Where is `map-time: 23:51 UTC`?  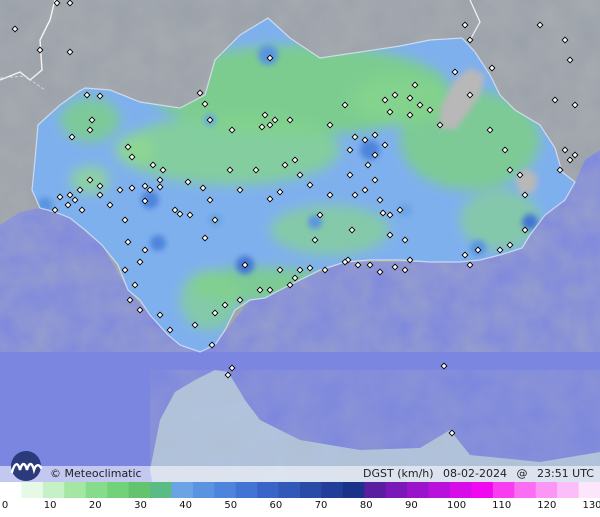
map-time: 23:51 UTC is located at coordinates (565, 473).